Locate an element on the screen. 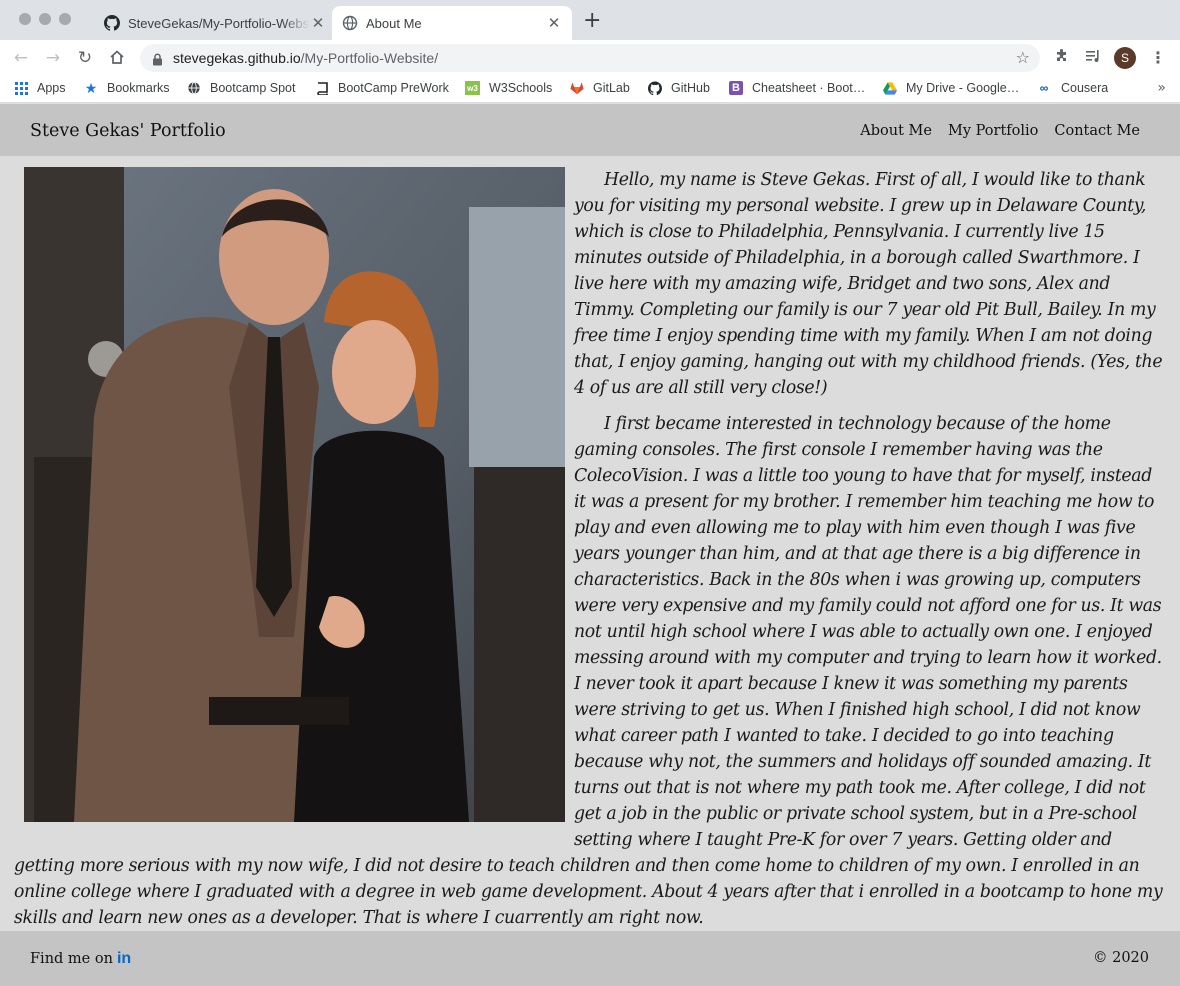 The width and height of the screenshot is (1180, 986). tab-about-me: About Me ✕ is located at coordinates (452, 23).